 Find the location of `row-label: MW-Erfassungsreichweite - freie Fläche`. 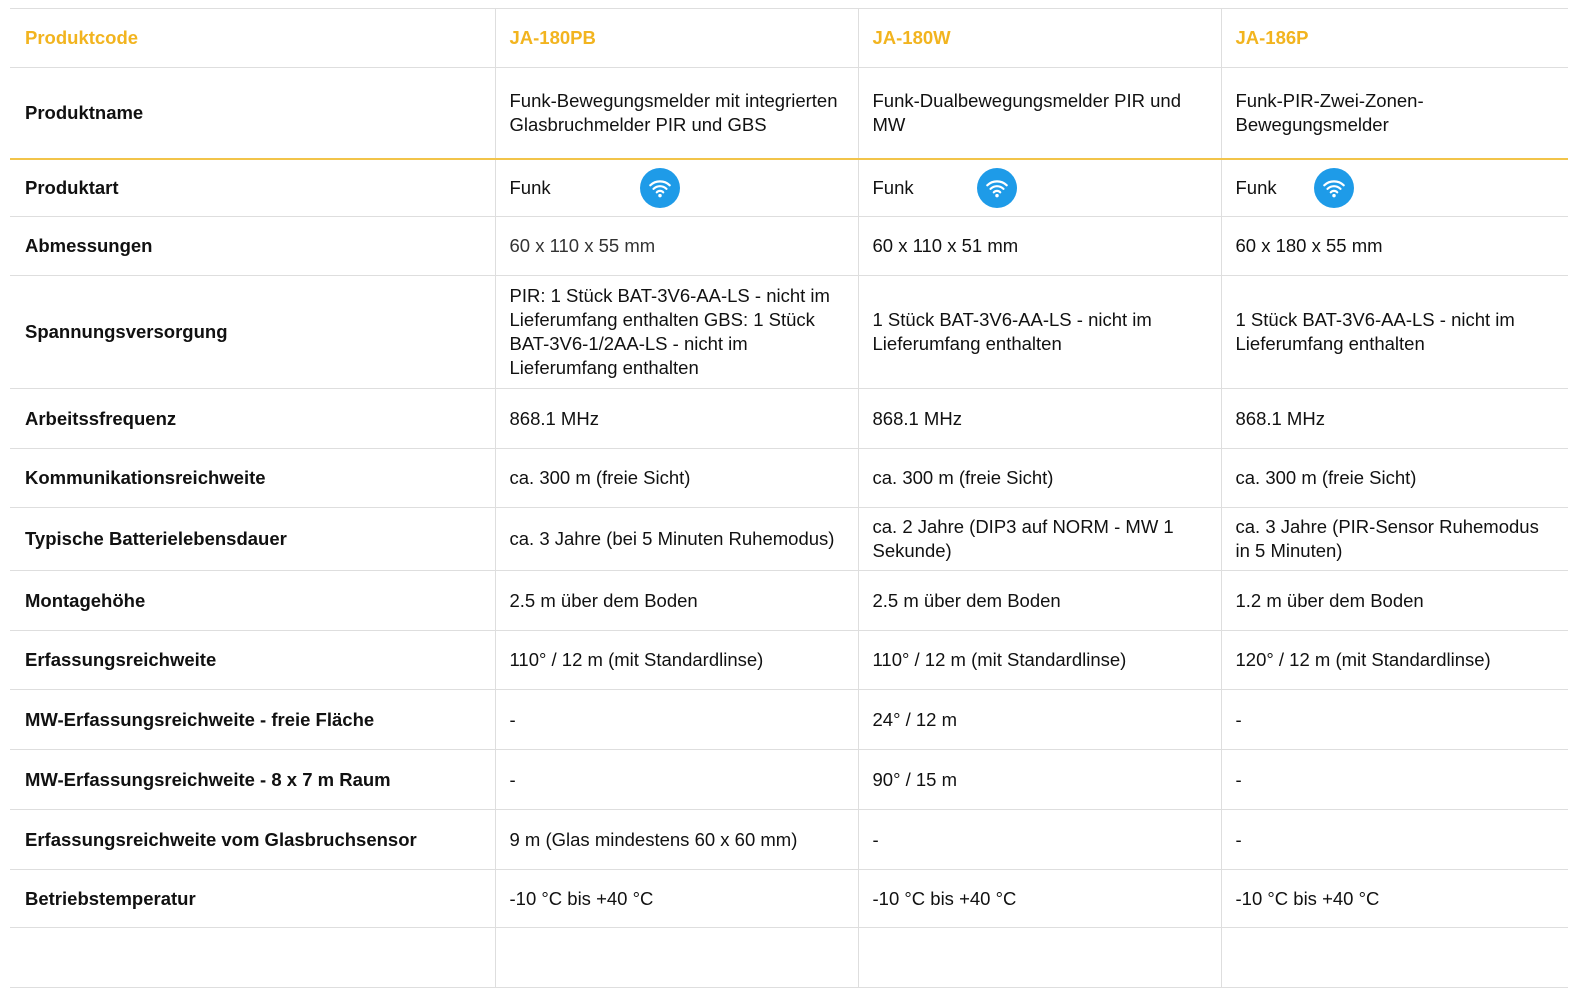

row-label: MW-Erfassungsreichweite - freie Fläche is located at coordinates (252, 719).